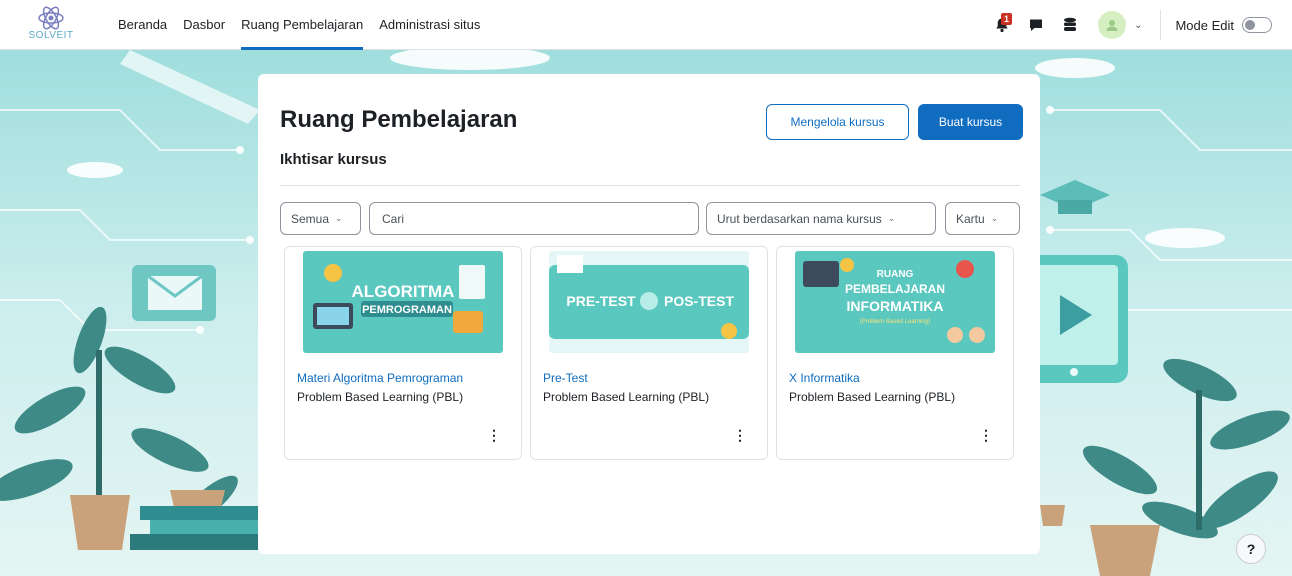 The image size is (1292, 576). I want to click on course-image-title: ALGORITMA, so click(403, 291).